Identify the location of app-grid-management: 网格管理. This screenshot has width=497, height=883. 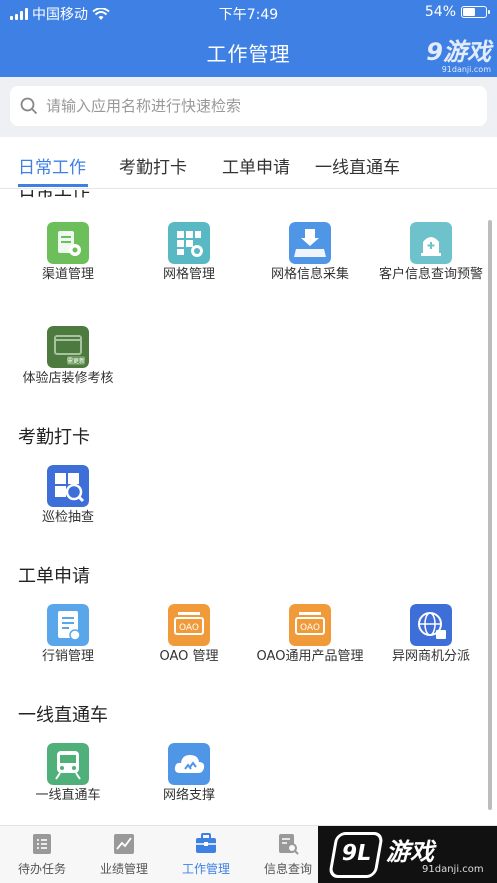
(189, 252).